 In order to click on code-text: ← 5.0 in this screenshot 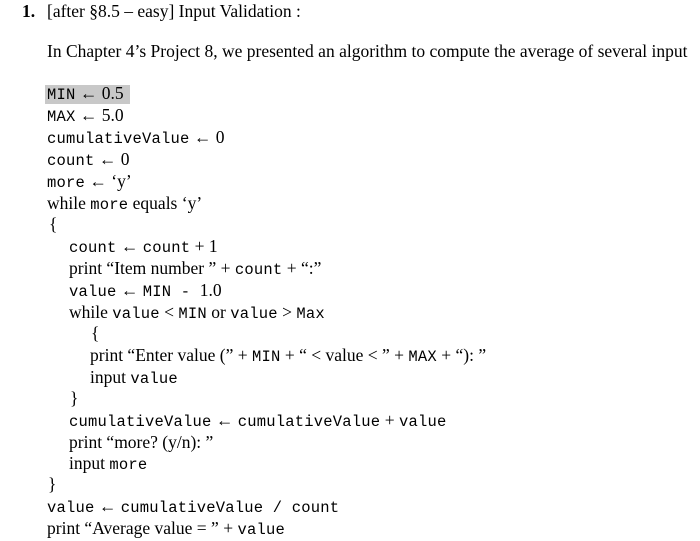, I will do `click(99, 115)`.